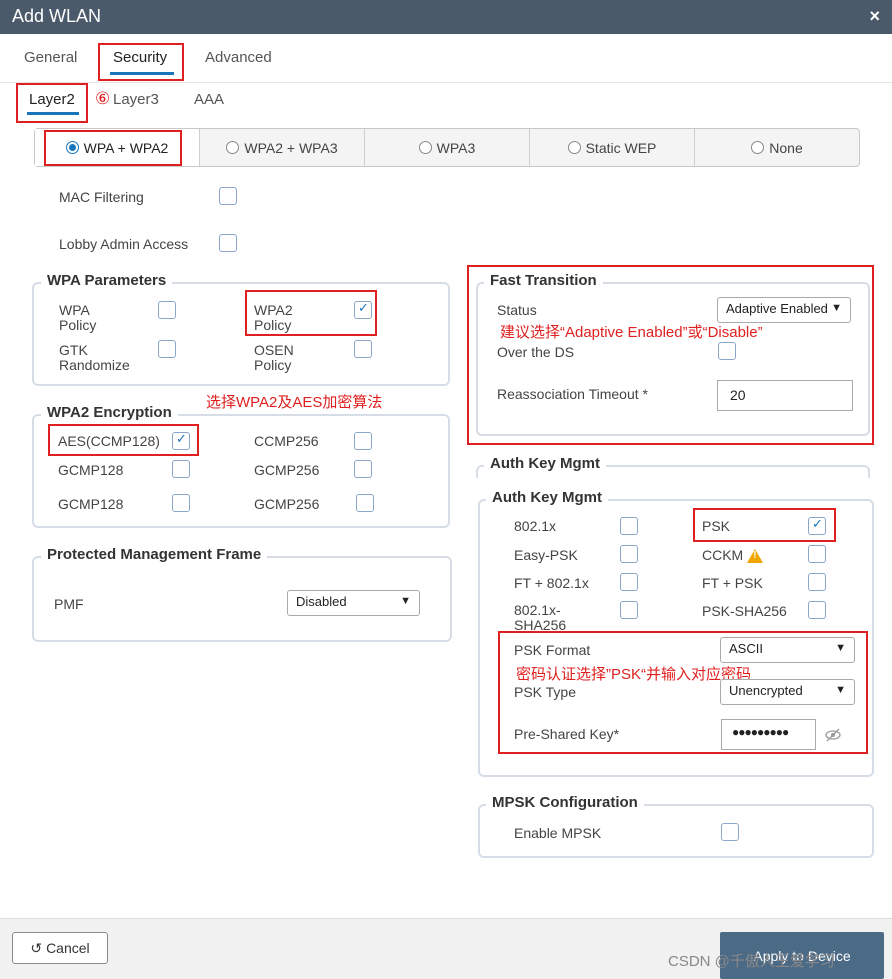 The height and width of the screenshot is (979, 892). Describe the element at coordinates (755, 556) in the screenshot. I see `warning-icon` at that location.